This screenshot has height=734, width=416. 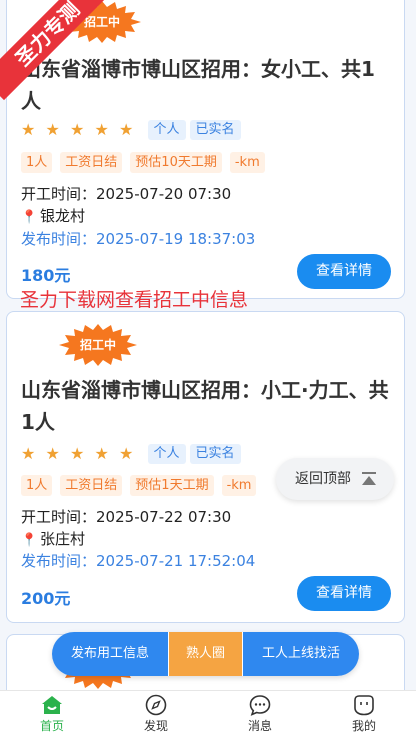 What do you see at coordinates (46, 275) in the screenshot?
I see `price: 180元` at bounding box center [46, 275].